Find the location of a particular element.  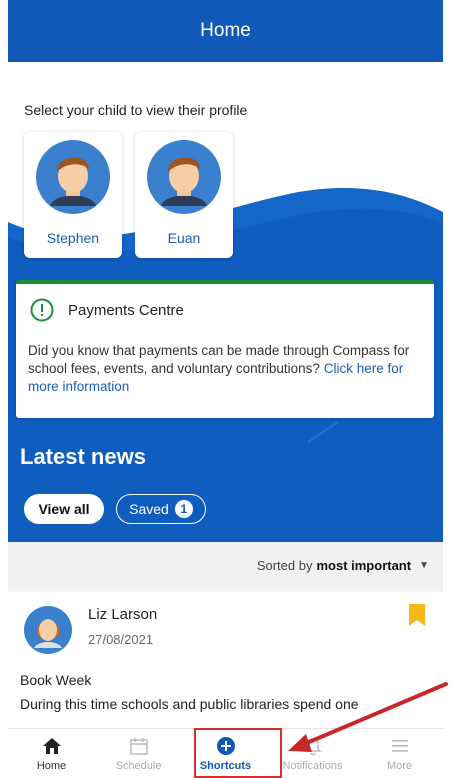

app-header: Home is located at coordinates (225, 31).